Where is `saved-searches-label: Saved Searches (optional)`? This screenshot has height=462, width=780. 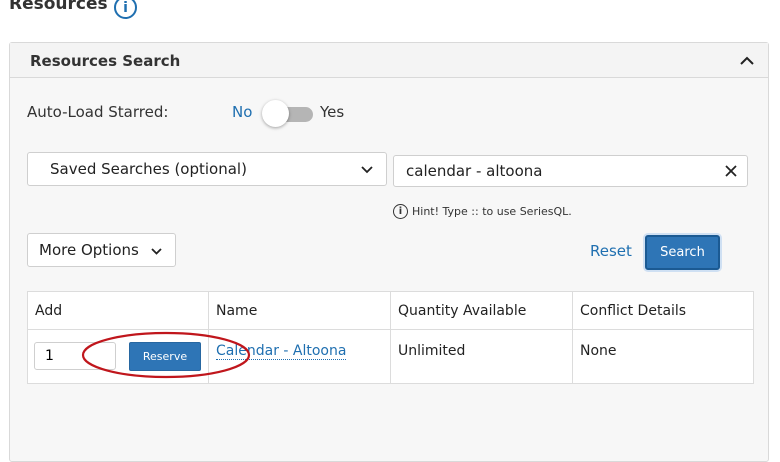 saved-searches-label: Saved Searches (optional) is located at coordinates (148, 169).